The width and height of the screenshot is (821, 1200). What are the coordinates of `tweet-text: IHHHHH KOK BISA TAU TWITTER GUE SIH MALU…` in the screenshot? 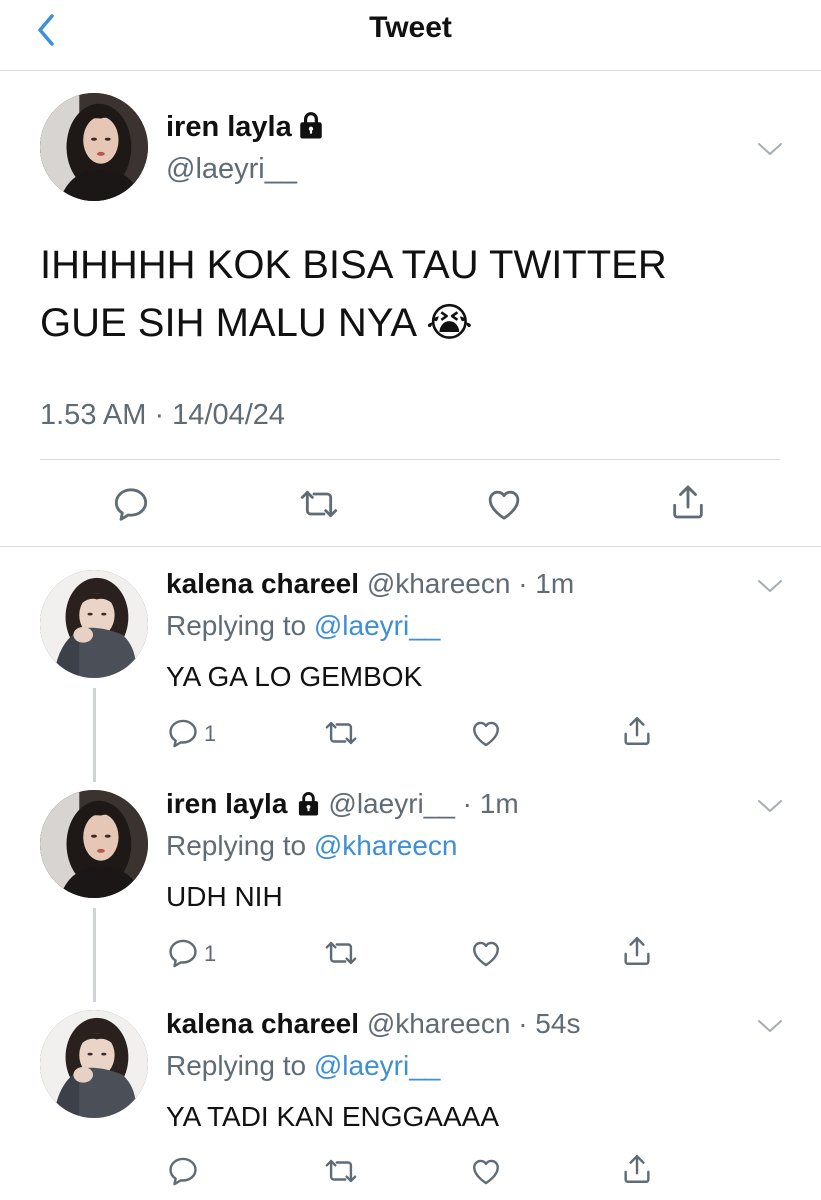 It's located at (410, 294).